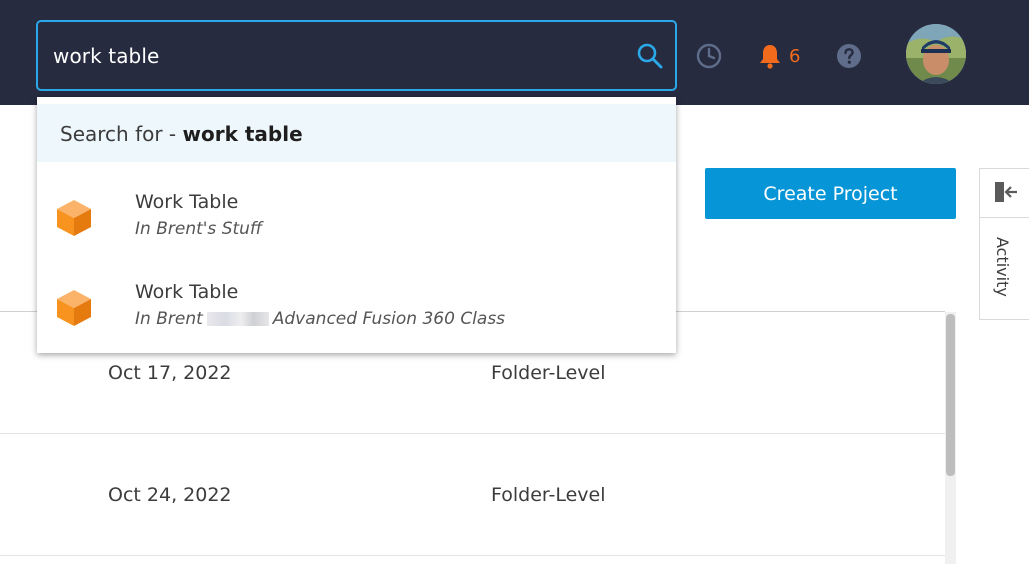 Image resolution: width=1029 pixels, height=564 pixels. What do you see at coordinates (472, 555) in the screenshot?
I see `row-divider` at bounding box center [472, 555].